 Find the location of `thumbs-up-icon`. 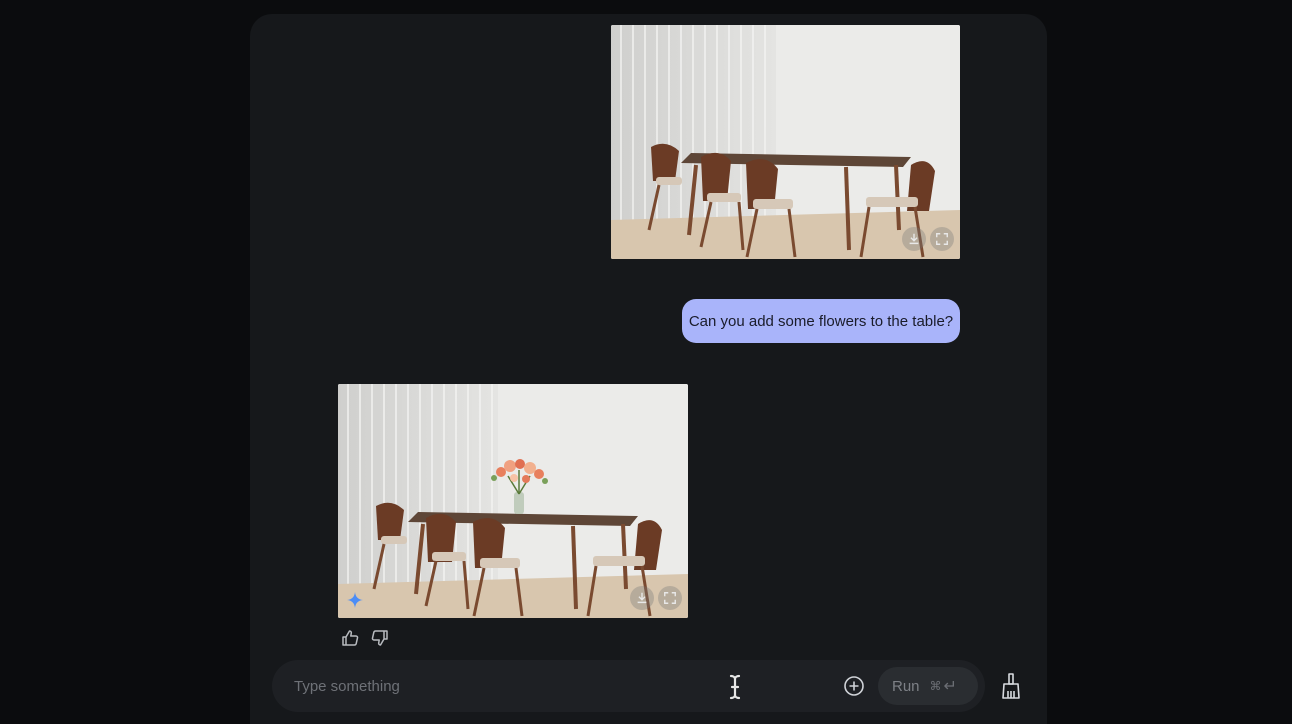

thumbs-up-icon is located at coordinates (350, 638).